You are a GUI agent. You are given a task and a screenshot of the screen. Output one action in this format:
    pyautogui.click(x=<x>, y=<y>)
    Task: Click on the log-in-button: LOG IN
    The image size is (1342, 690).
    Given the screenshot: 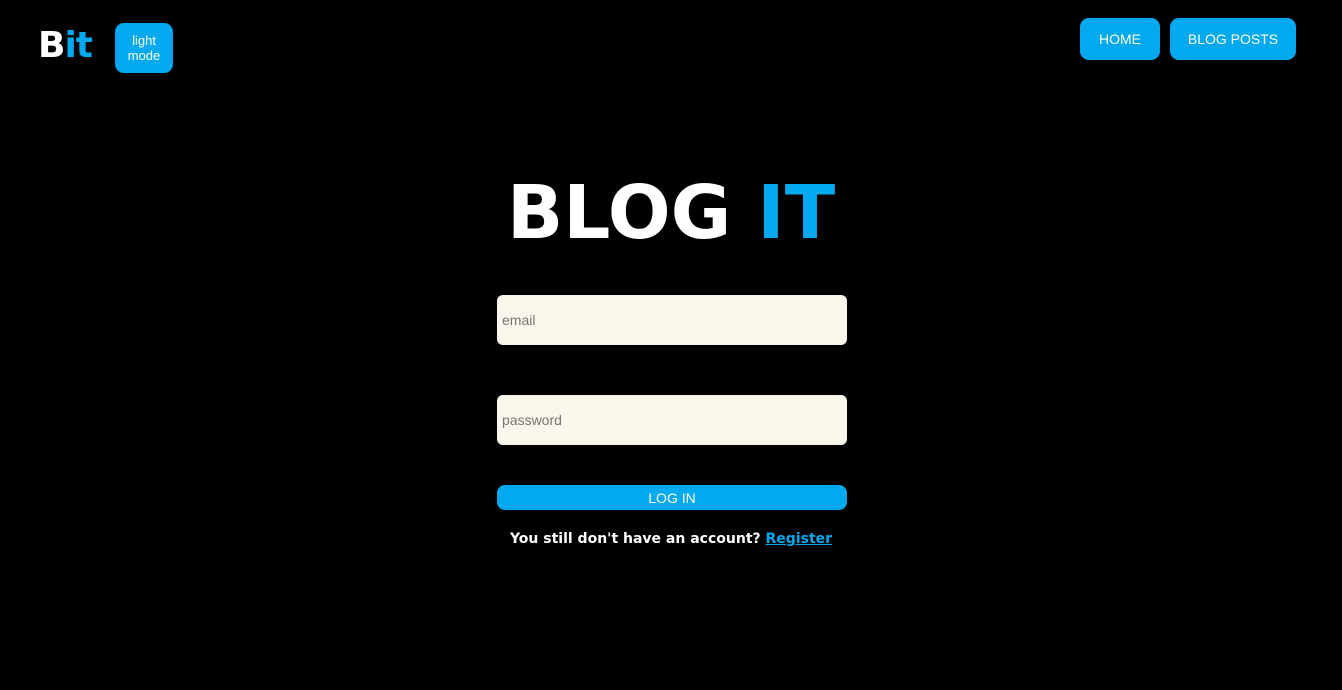 What is the action you would take?
    pyautogui.click(x=672, y=497)
    